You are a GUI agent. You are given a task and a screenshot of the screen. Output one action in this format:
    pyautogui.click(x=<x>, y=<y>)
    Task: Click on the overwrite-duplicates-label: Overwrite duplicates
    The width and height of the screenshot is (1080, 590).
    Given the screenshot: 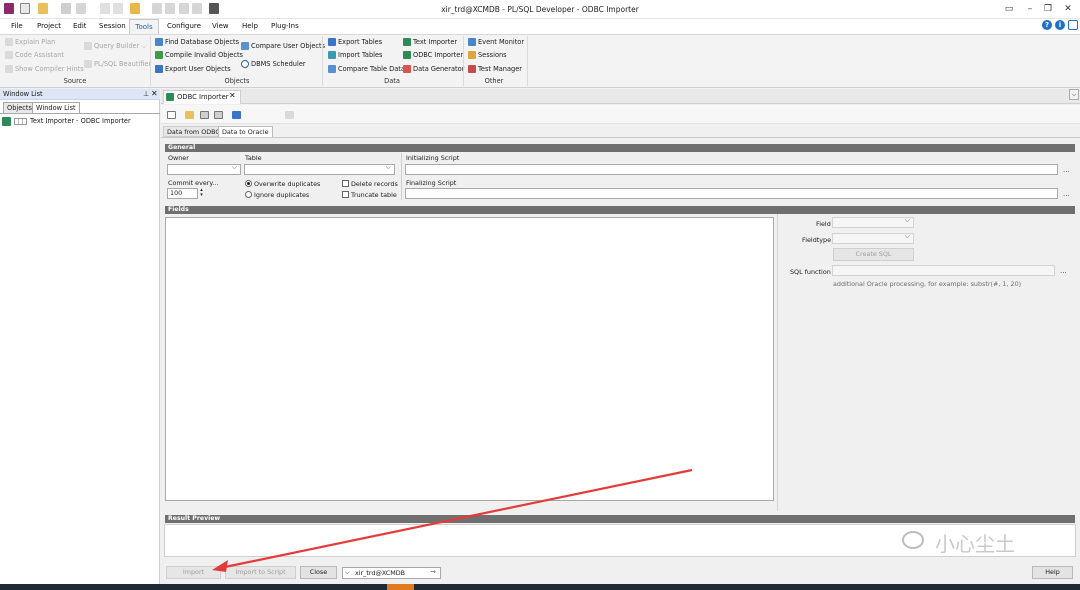 What is the action you would take?
    pyautogui.click(x=287, y=184)
    